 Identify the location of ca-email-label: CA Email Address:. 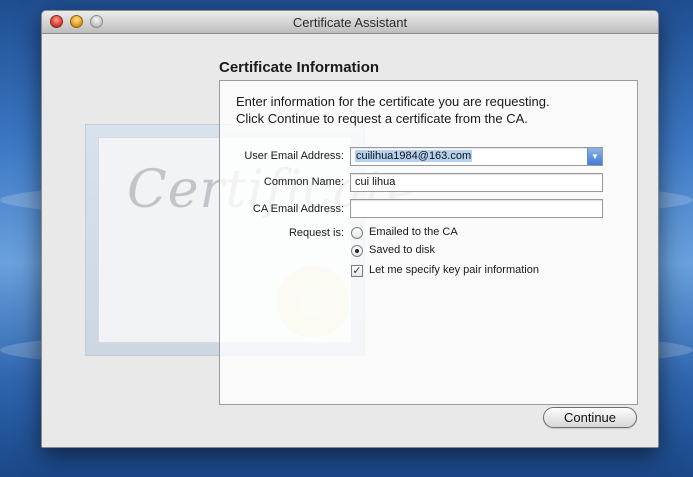
(298, 209).